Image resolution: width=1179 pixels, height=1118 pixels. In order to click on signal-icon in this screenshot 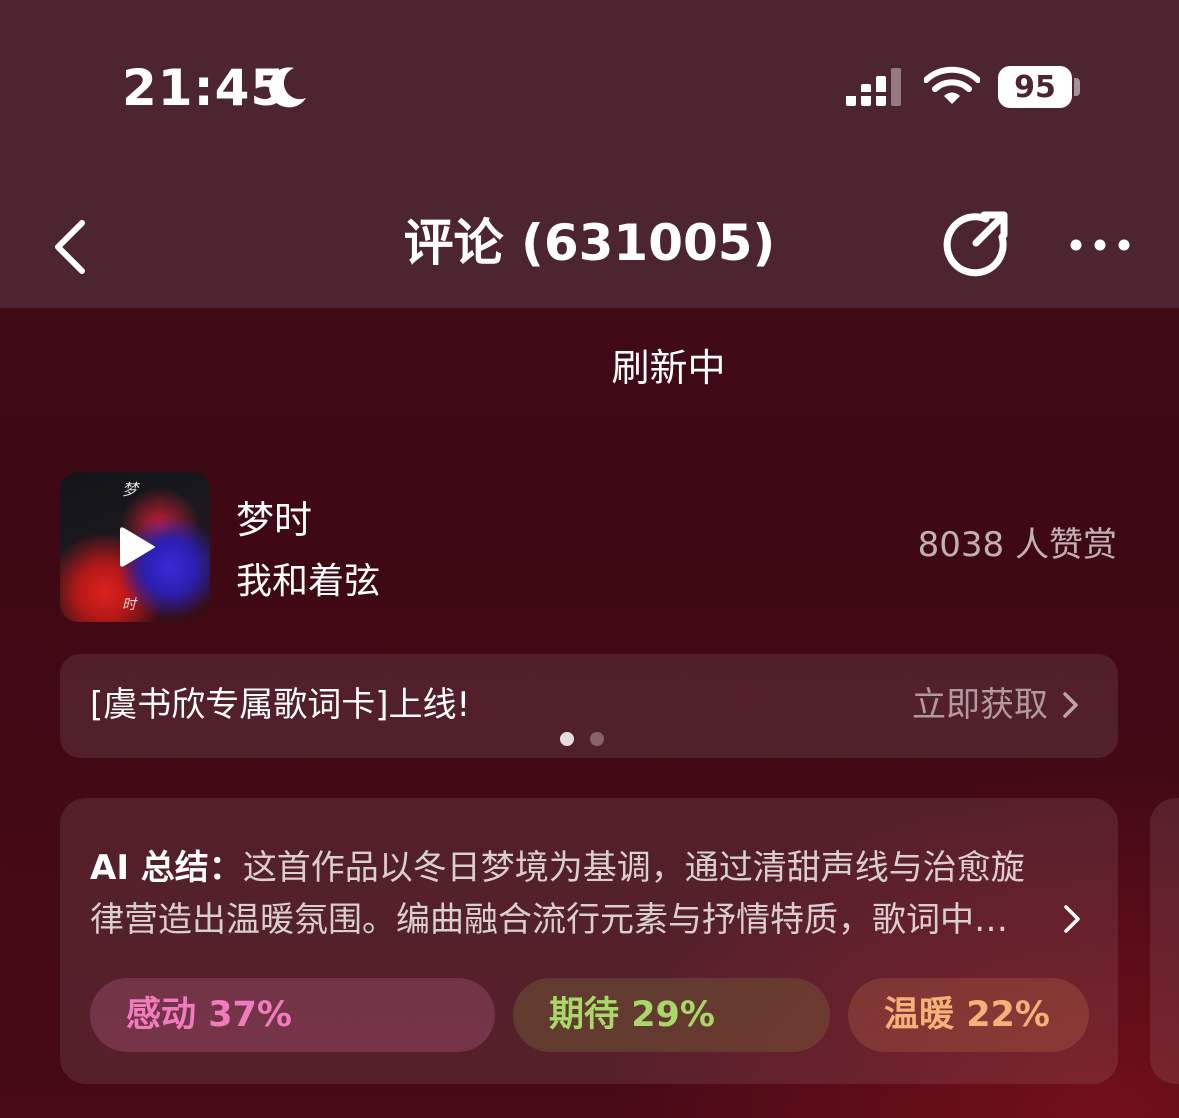, I will do `click(873, 87)`.